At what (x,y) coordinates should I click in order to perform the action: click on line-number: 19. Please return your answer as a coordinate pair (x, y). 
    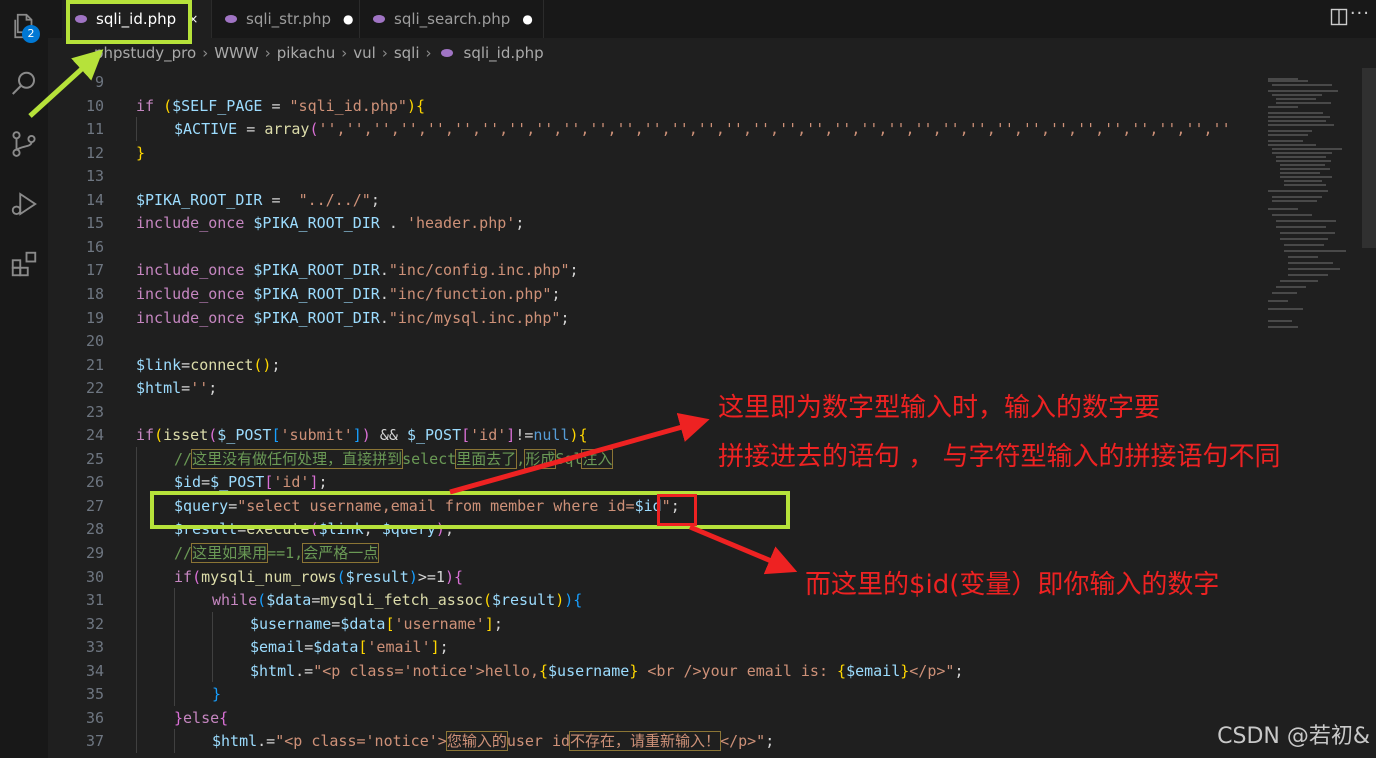
    Looking at the image, I should click on (94, 317).